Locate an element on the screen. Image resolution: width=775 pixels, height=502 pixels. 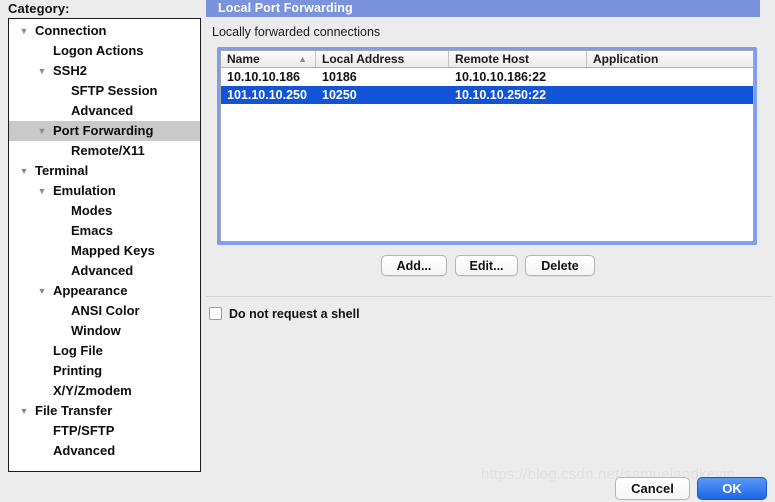
do-not-request-shell-row: Do not request a shell is located at coordinates (284, 313).